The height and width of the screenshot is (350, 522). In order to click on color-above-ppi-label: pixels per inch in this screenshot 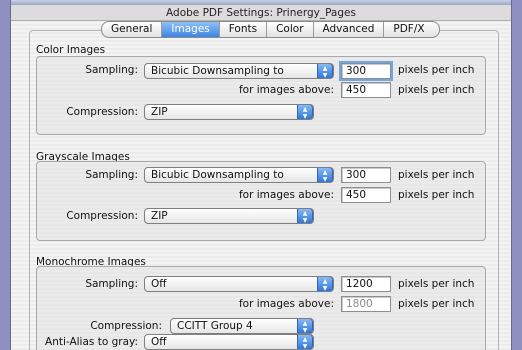, I will do `click(436, 90)`.